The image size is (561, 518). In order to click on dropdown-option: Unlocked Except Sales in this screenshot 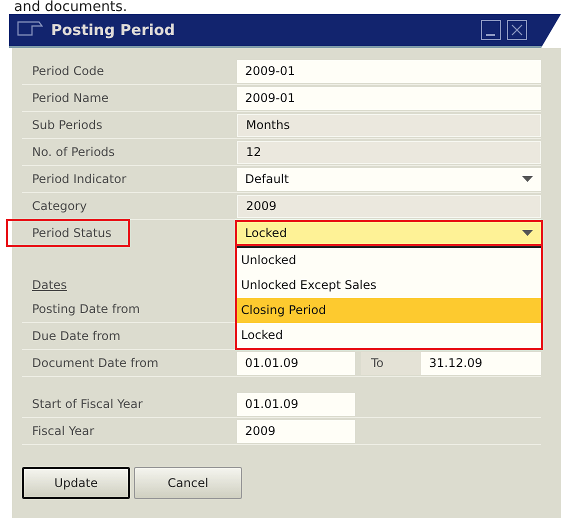, I will do `click(389, 285)`.